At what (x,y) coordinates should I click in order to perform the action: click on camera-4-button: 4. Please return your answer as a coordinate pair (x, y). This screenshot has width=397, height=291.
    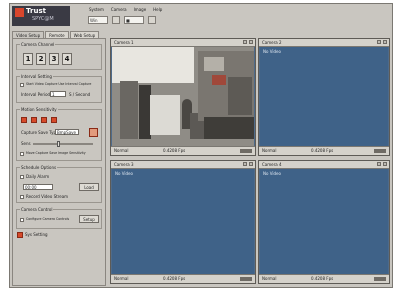
    Looking at the image, I should click on (67, 59).